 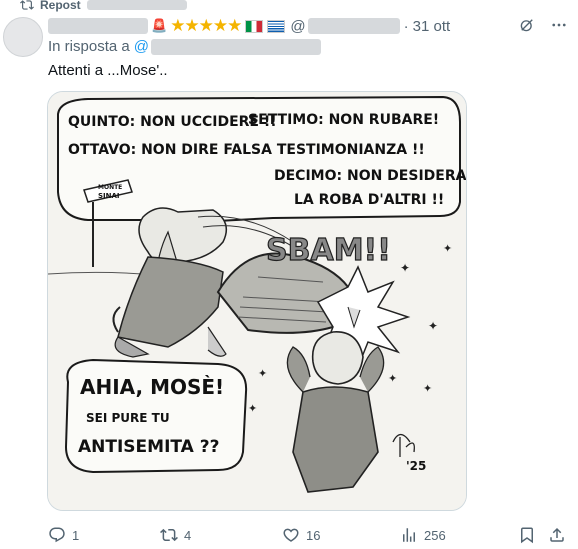 What do you see at coordinates (172, 122) in the screenshot?
I see `bubble-line-fifth: QUINTO: NON UCCIDERE !!` at bounding box center [172, 122].